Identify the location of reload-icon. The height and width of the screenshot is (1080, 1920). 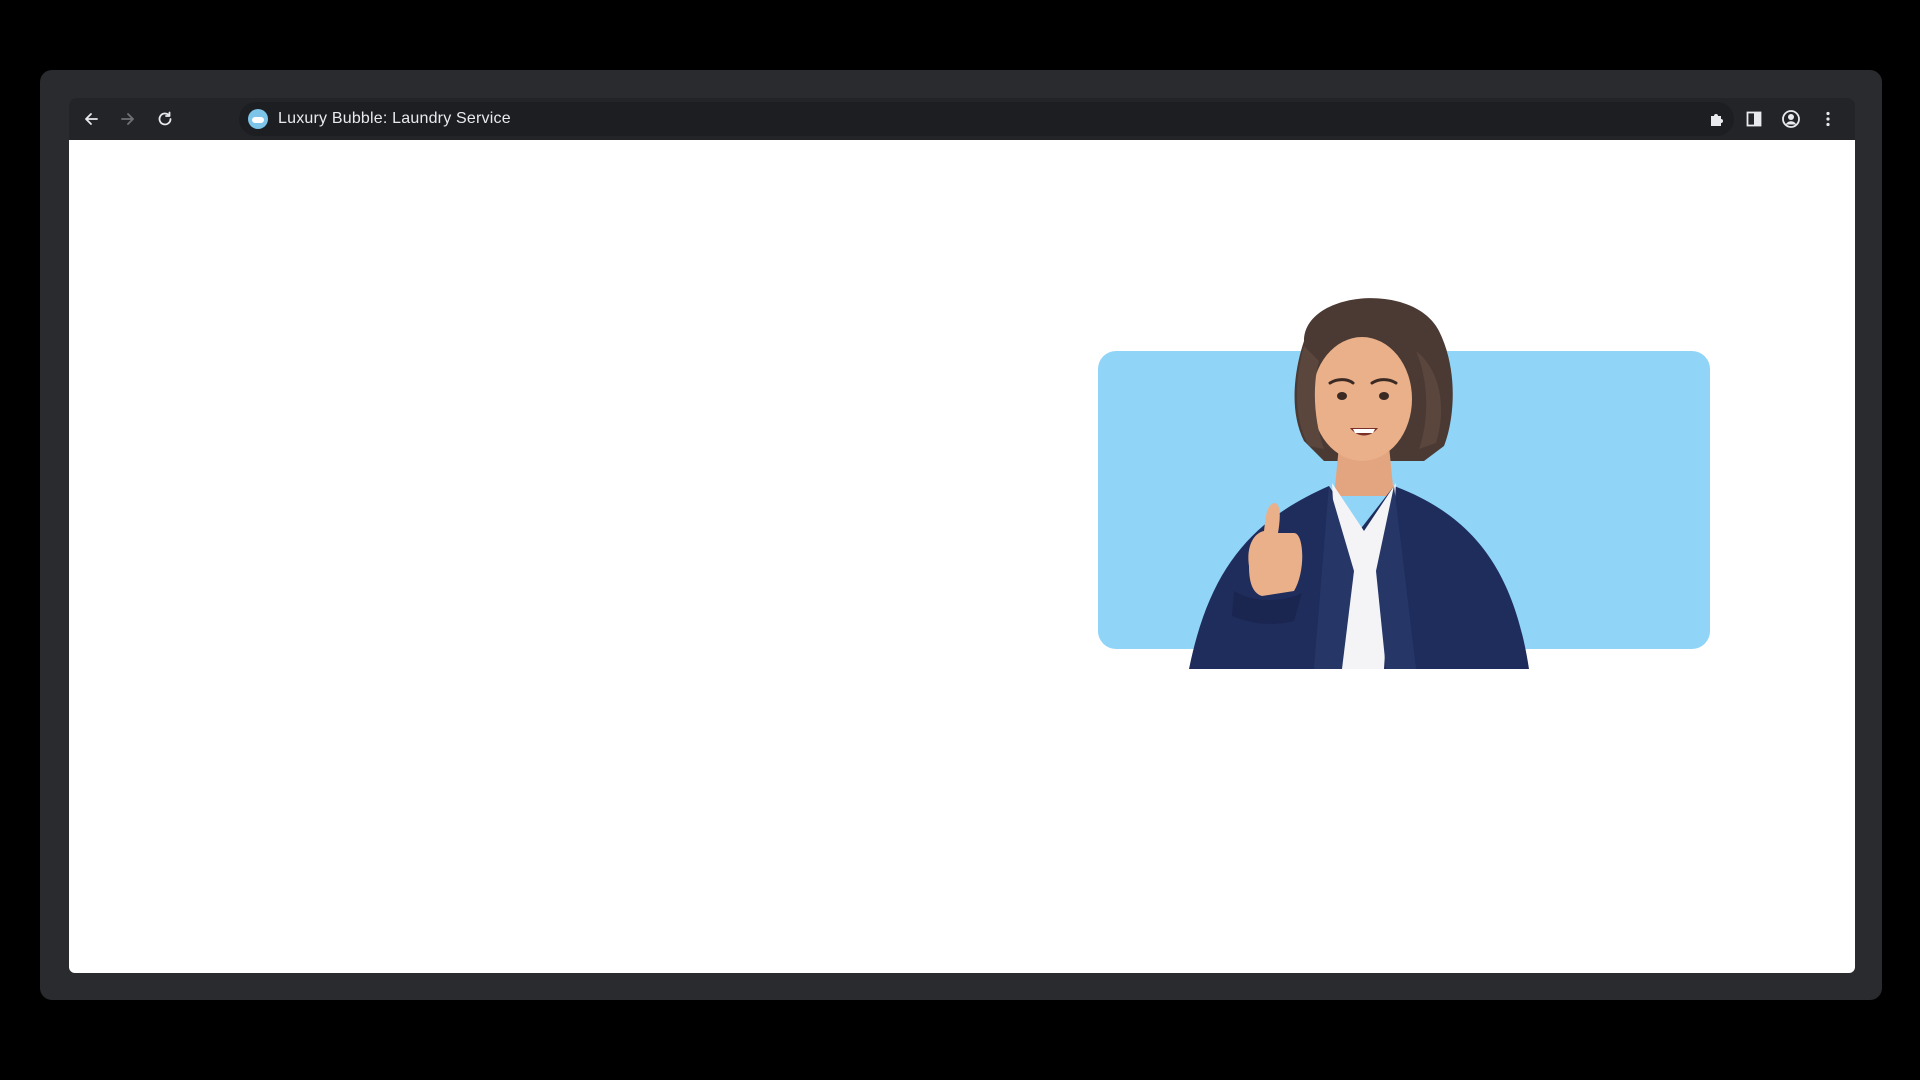
(165, 118).